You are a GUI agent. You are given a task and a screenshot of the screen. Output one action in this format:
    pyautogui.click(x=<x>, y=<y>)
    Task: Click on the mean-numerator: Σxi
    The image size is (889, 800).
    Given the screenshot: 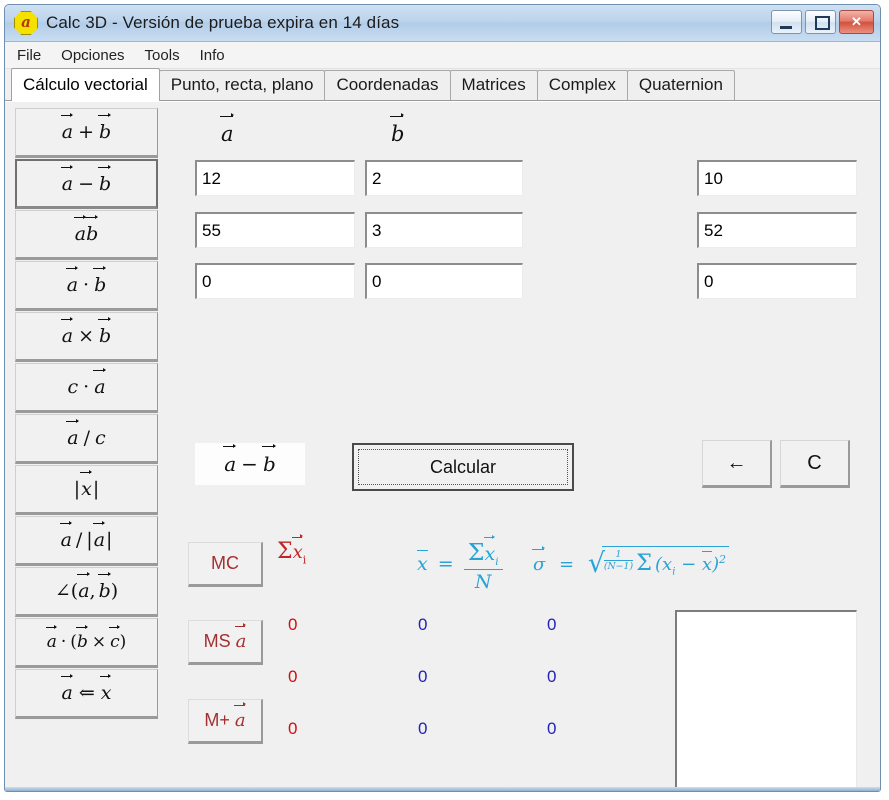 What is the action you would take?
    pyautogui.click(x=483, y=552)
    